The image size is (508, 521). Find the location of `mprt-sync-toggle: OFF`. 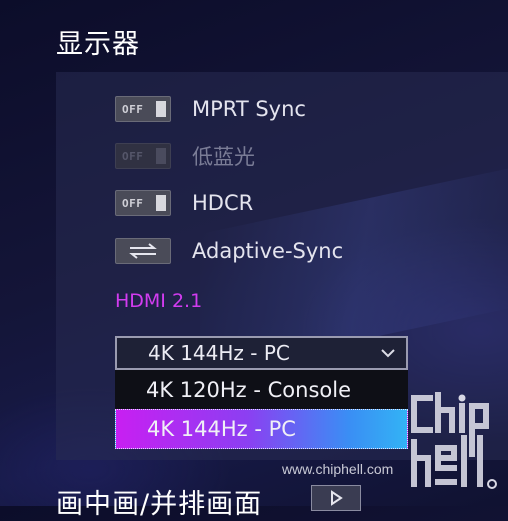

mprt-sync-toggle: OFF is located at coordinates (143, 109).